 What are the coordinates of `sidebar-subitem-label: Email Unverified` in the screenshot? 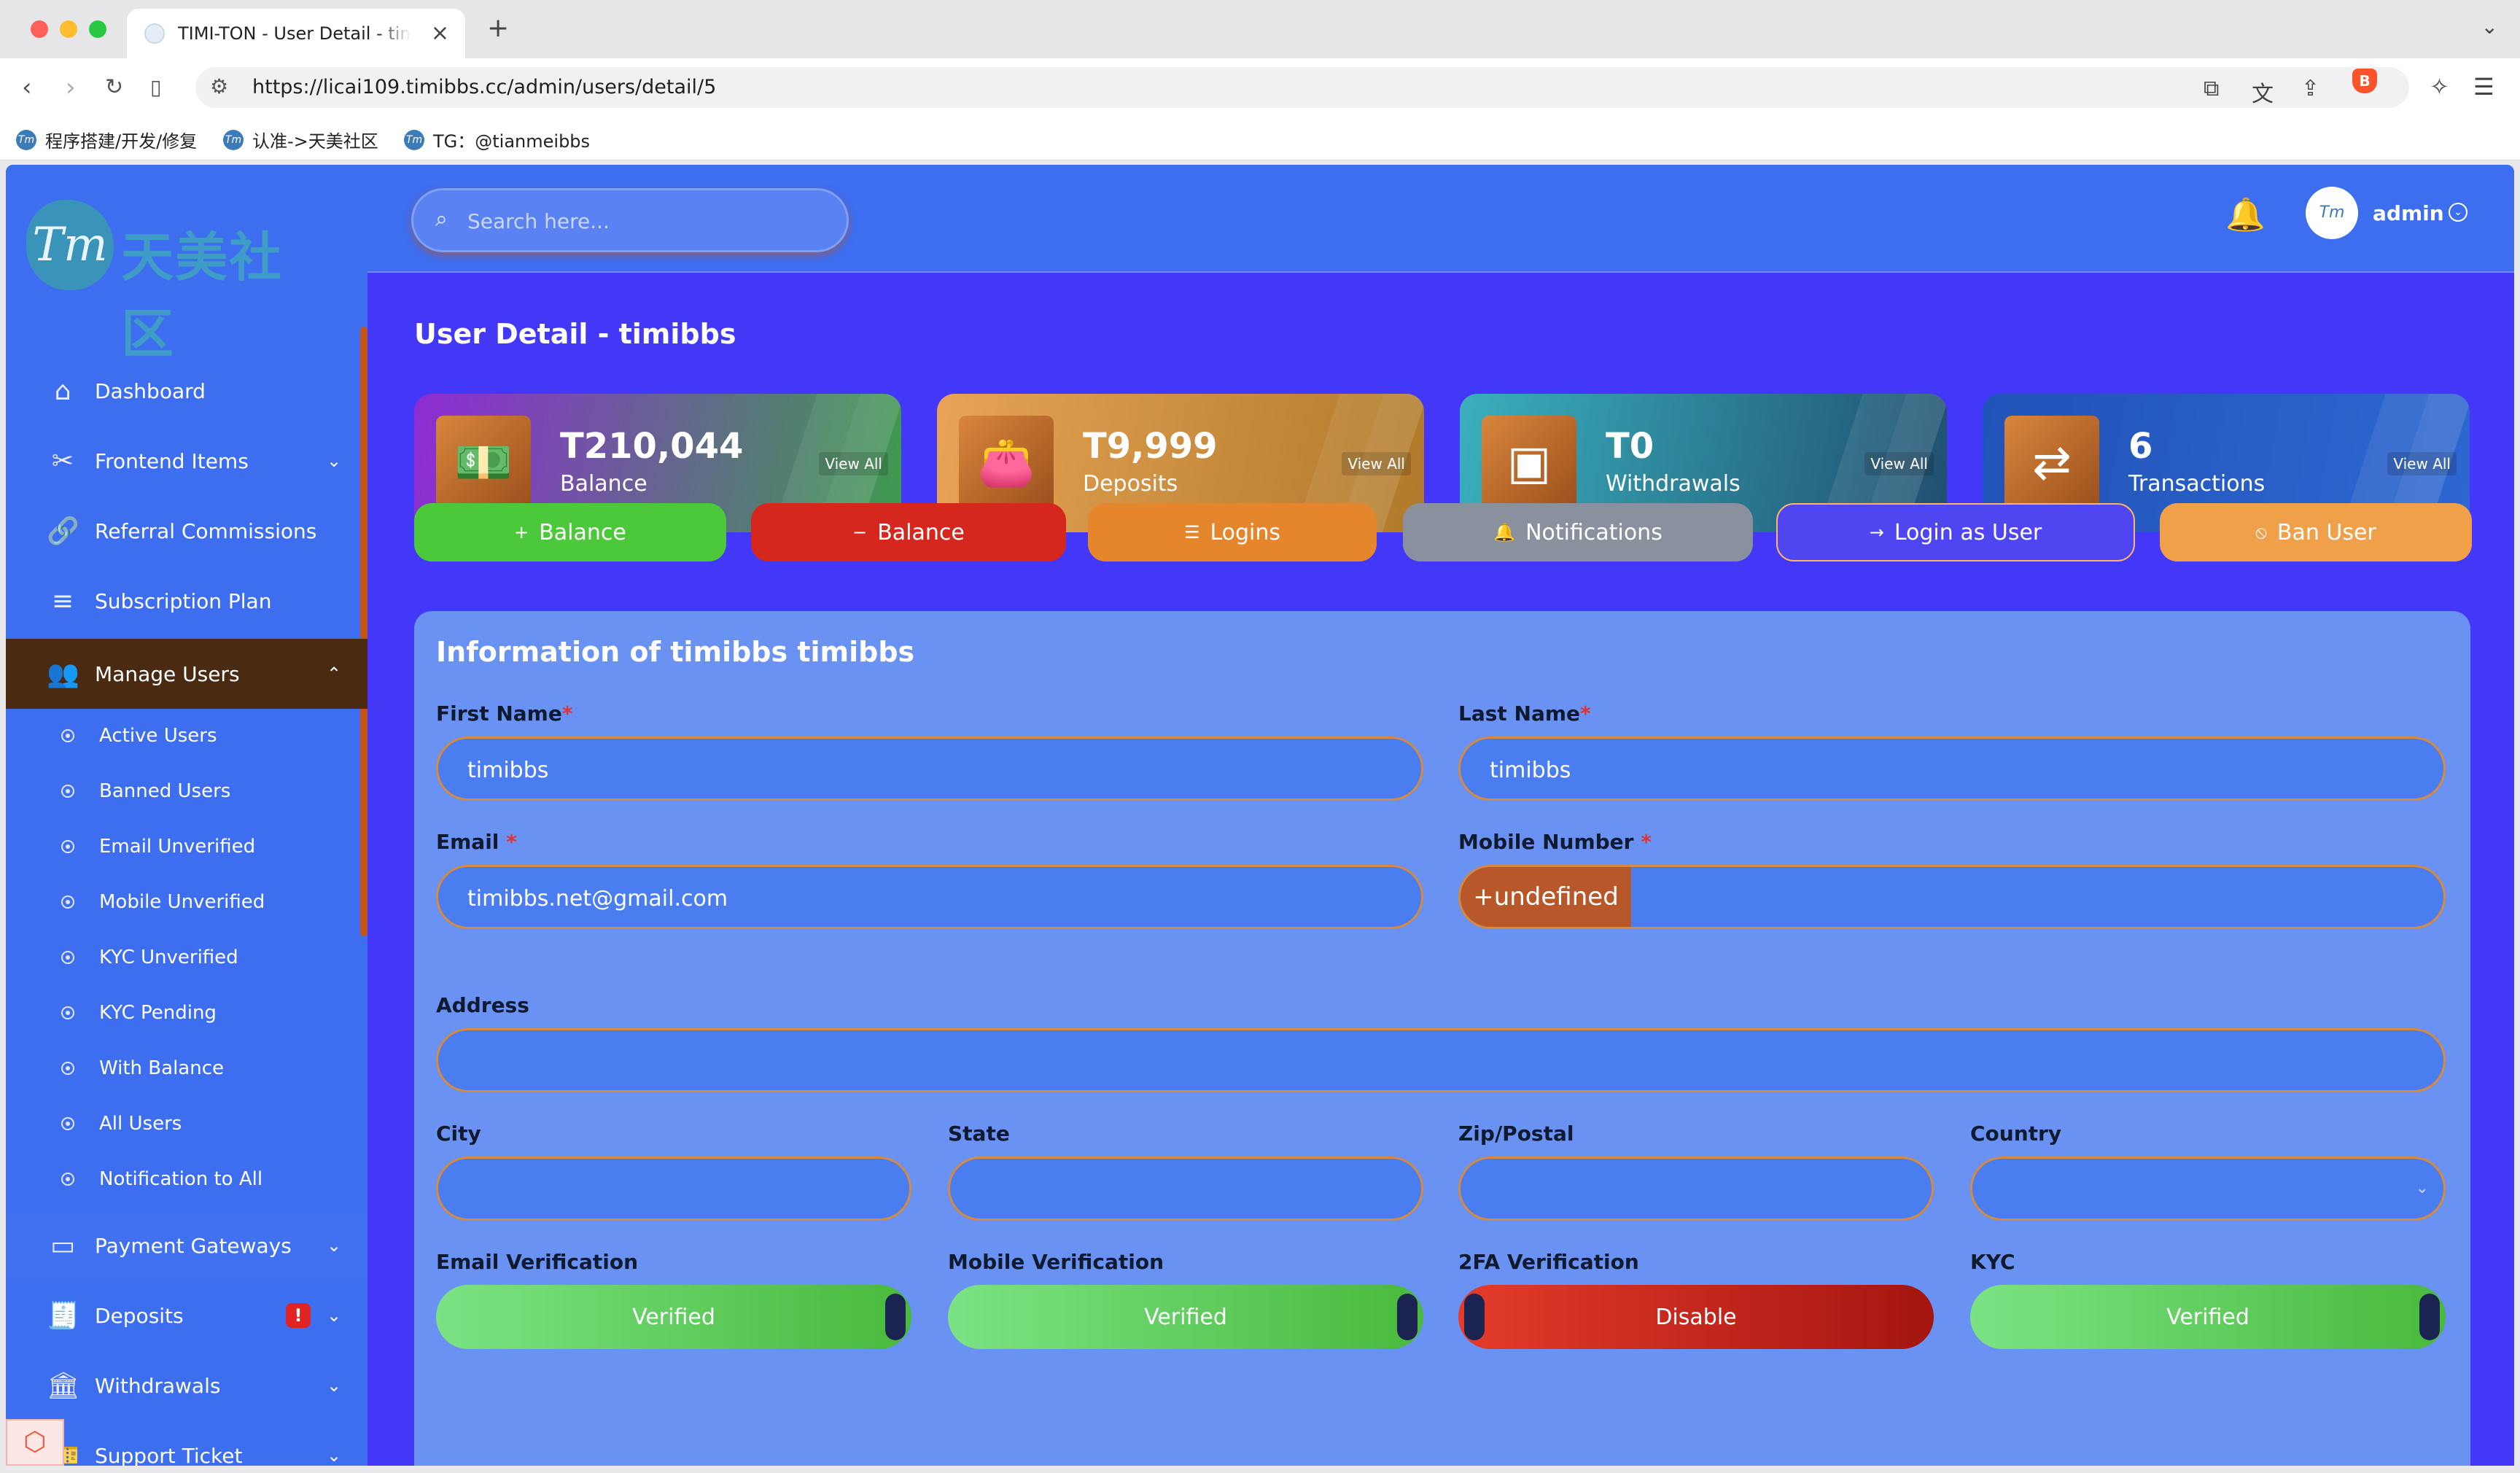 It's located at (177, 847).